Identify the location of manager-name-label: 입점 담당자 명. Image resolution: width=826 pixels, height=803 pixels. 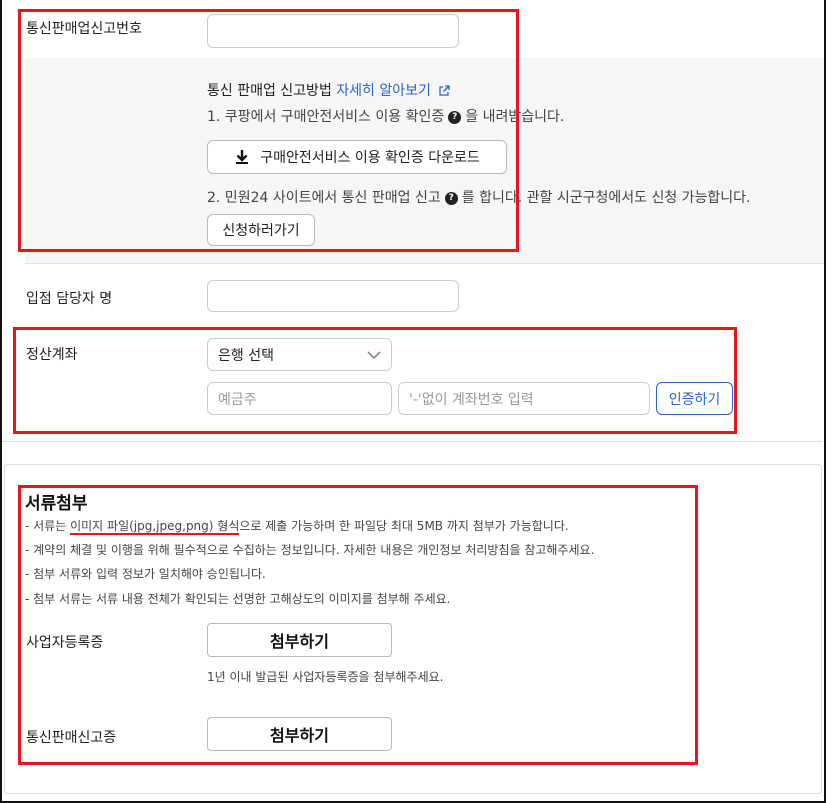
(69, 299).